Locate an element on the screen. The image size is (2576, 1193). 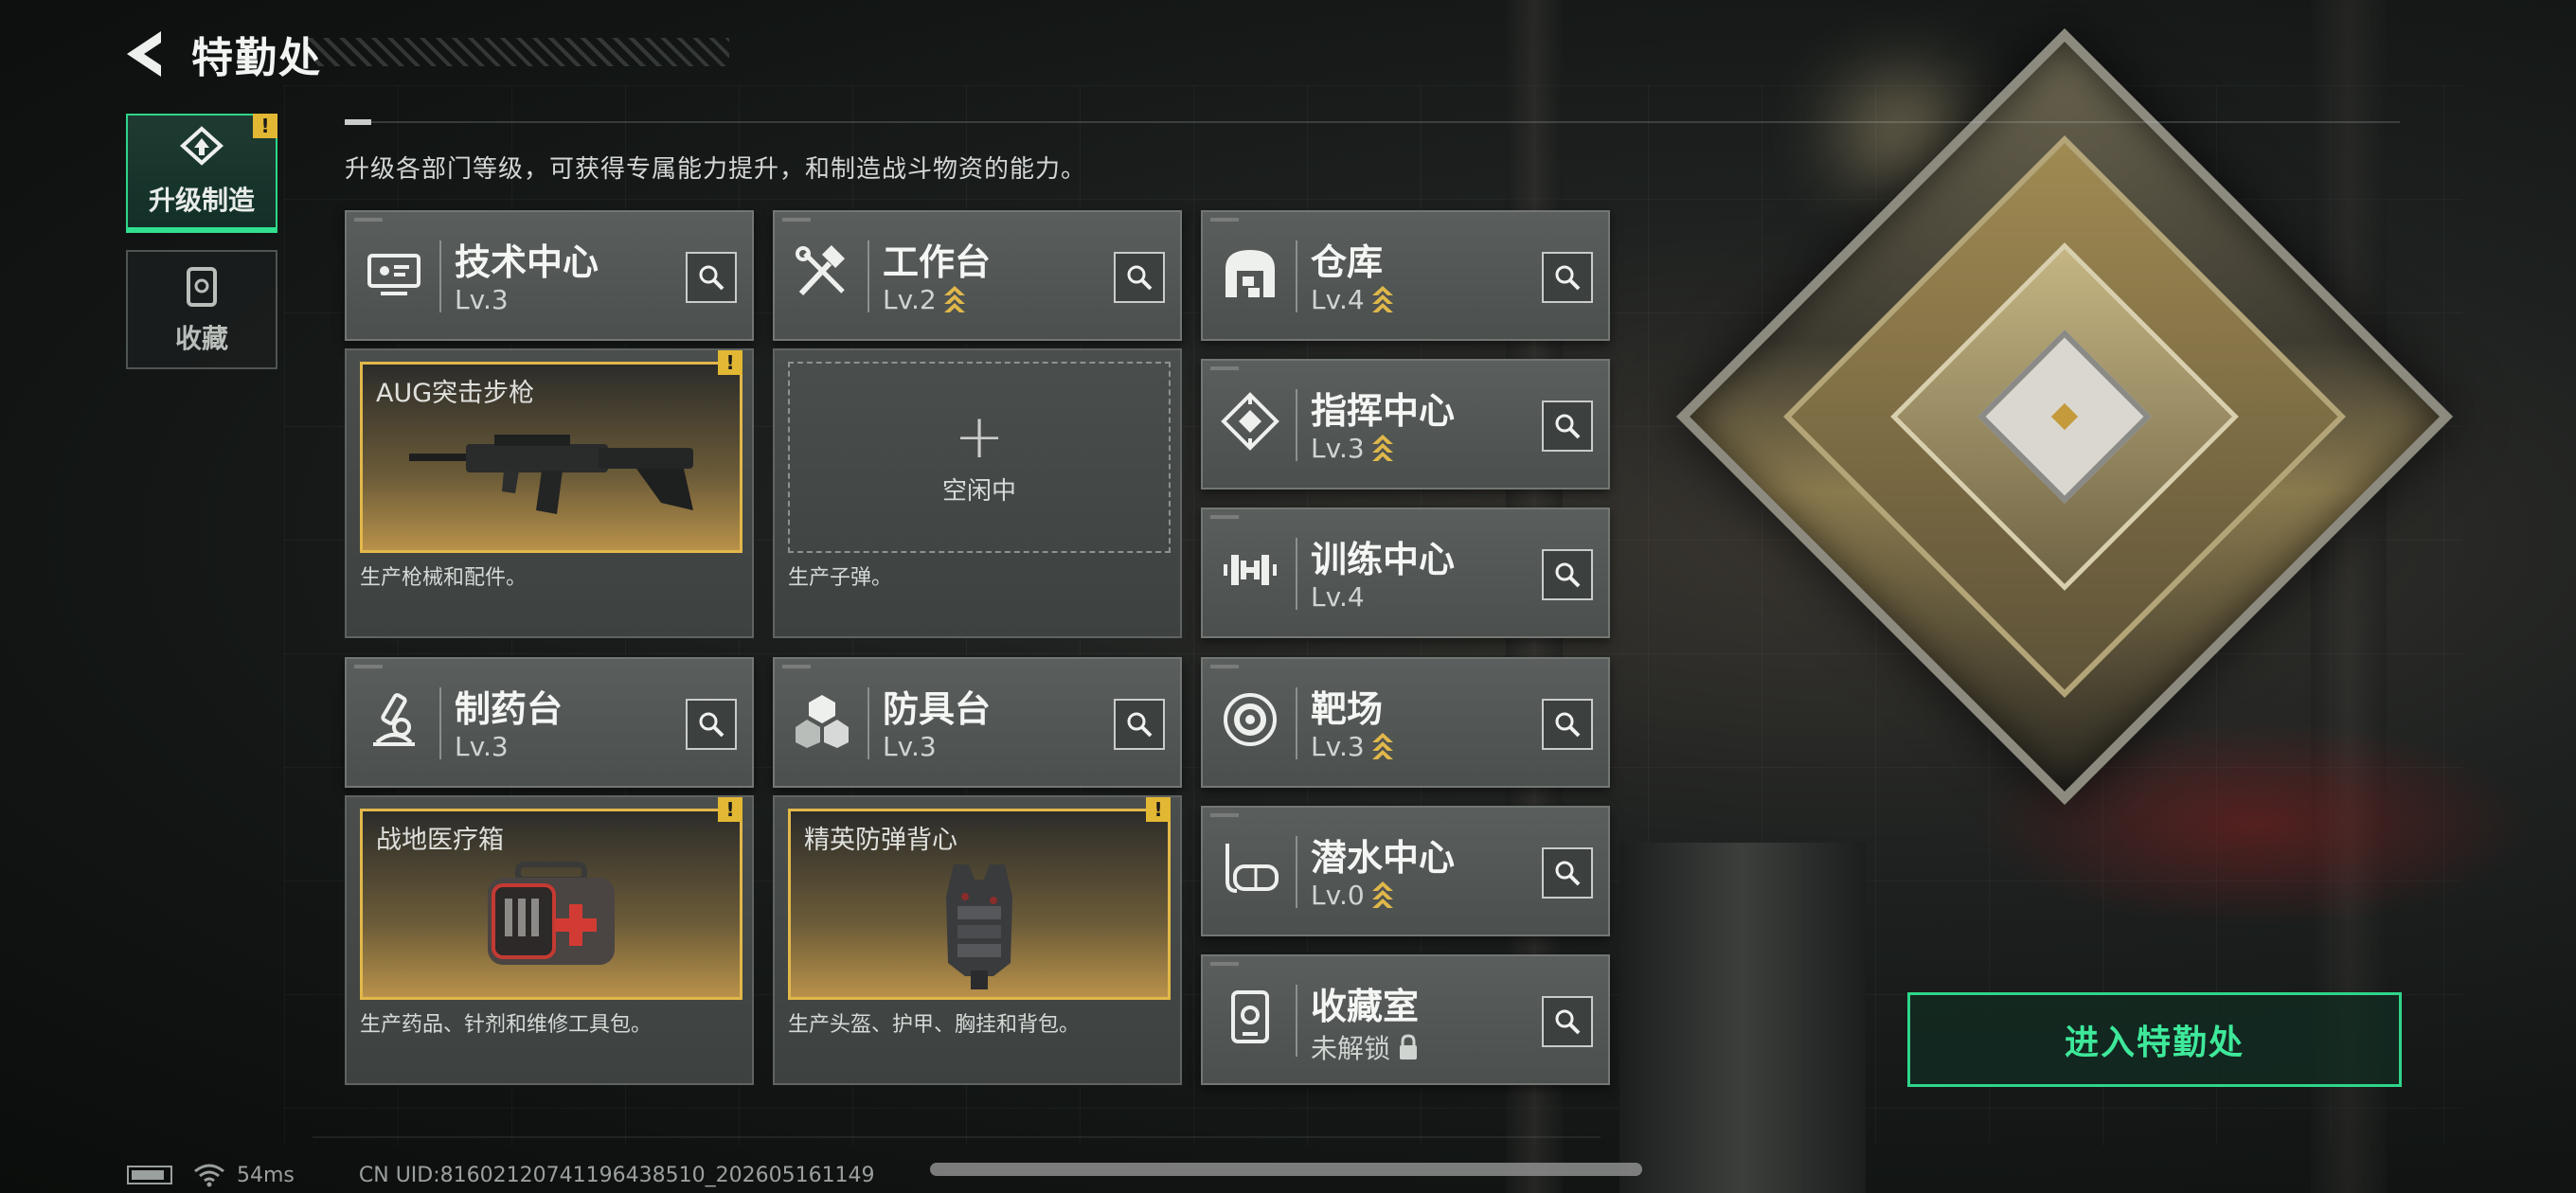
production-item-slot: 战地医疗箱 is located at coordinates (551, 904).